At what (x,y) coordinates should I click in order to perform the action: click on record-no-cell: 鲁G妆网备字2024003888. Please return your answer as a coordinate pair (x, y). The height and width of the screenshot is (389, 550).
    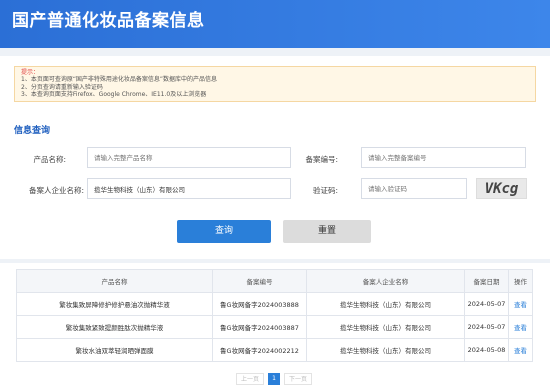
    Looking at the image, I should click on (259, 304).